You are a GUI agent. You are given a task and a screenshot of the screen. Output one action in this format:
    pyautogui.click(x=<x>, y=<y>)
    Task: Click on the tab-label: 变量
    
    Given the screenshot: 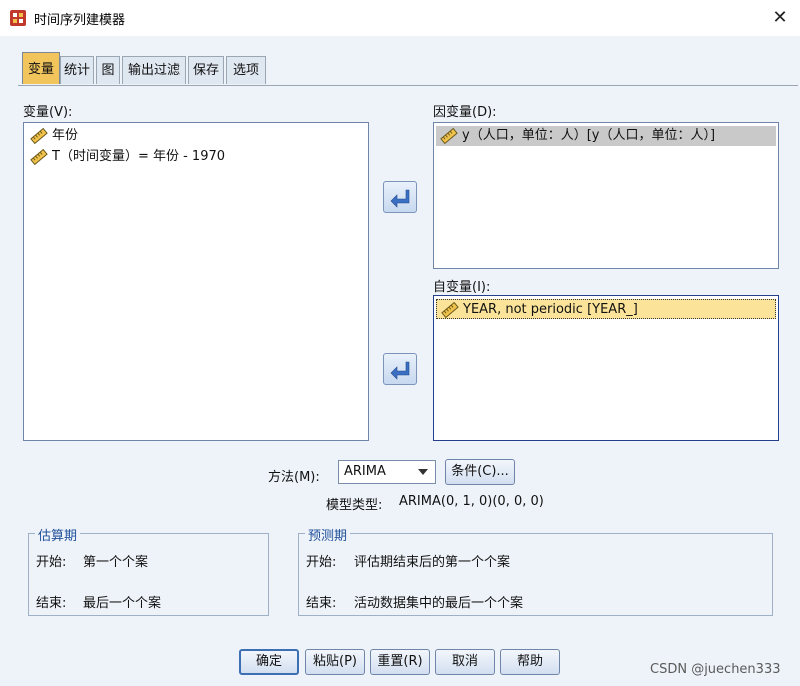 What is the action you would take?
    pyautogui.click(x=40, y=69)
    